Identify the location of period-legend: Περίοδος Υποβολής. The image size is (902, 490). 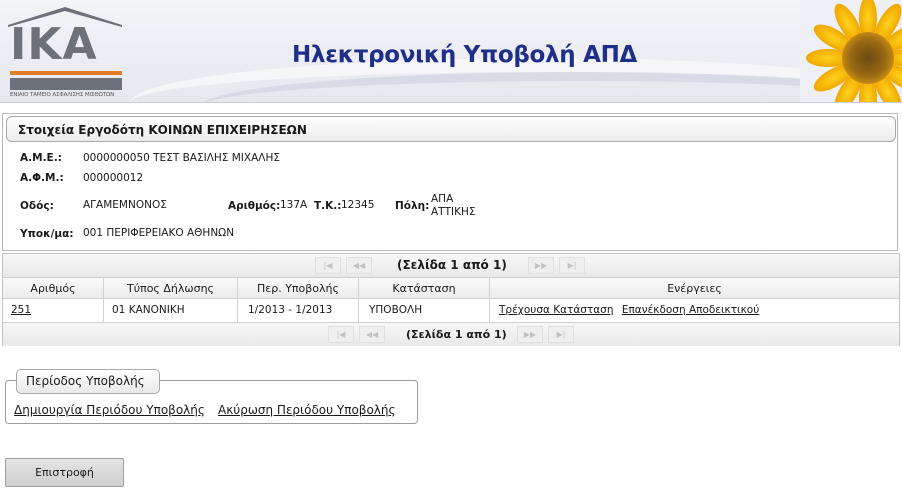
(88, 381).